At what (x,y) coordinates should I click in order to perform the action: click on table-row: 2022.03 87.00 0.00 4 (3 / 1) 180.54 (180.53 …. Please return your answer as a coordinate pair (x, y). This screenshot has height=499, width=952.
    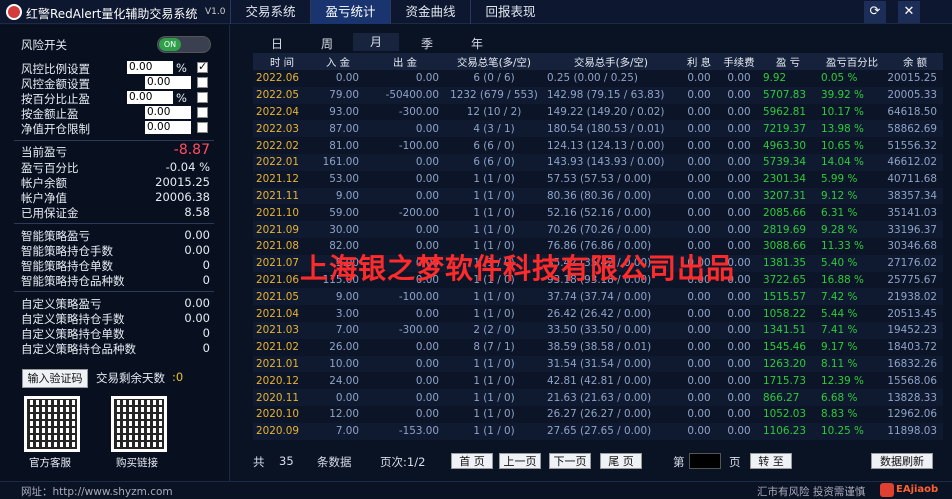
    Looking at the image, I should click on (598, 129).